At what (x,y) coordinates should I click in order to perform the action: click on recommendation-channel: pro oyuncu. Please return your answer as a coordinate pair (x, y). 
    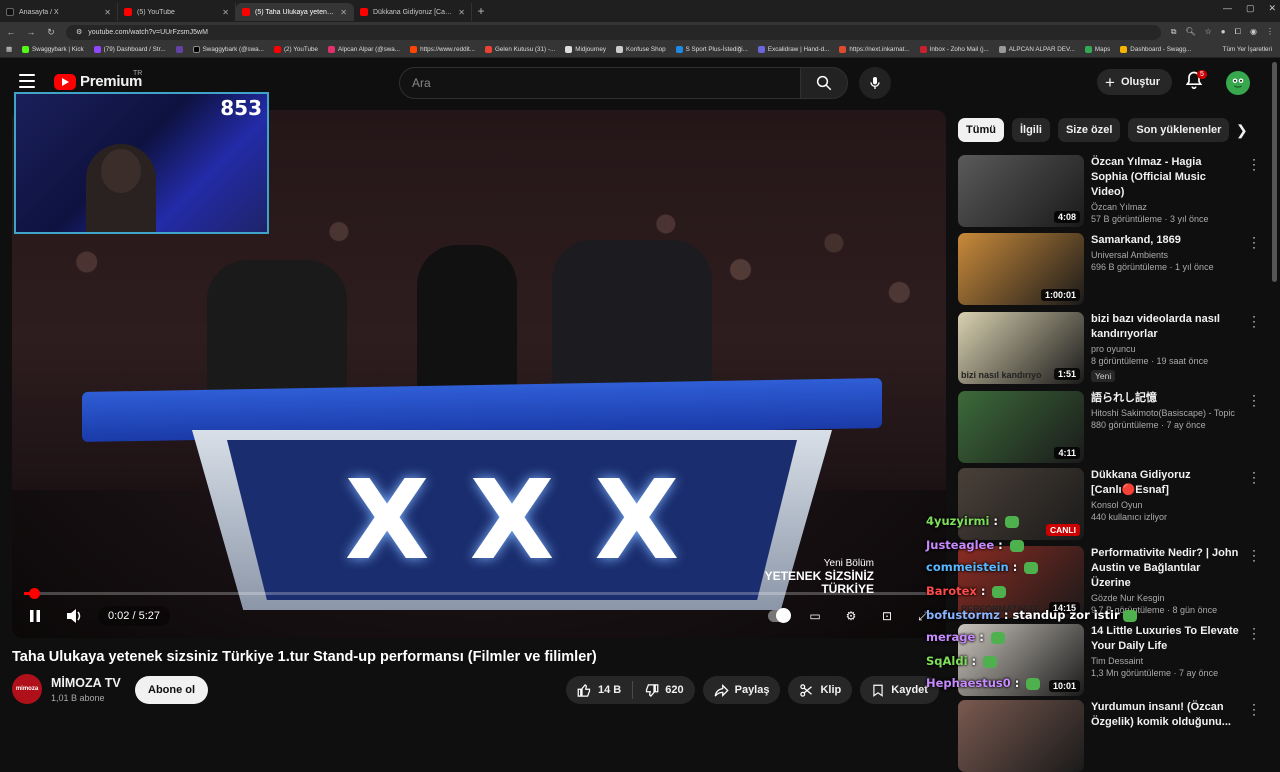
    Looking at the image, I should click on (1166, 349).